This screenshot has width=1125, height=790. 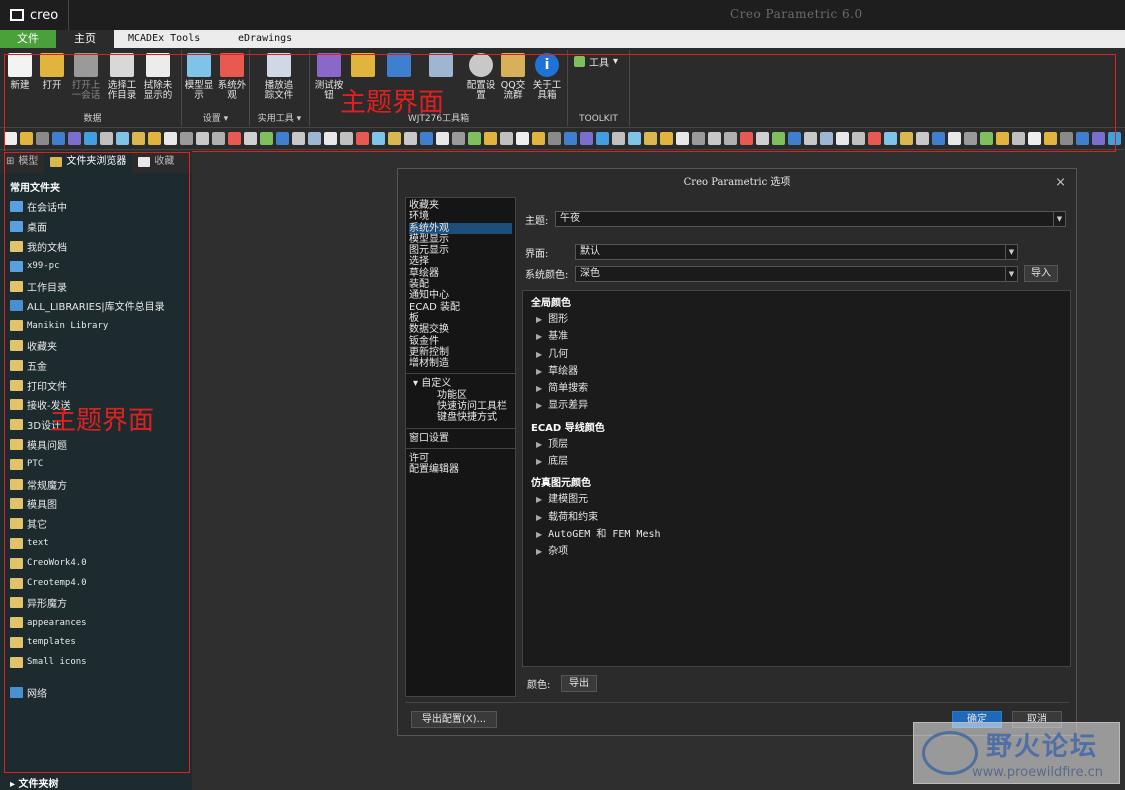 What do you see at coordinates (537, 221) in the screenshot?
I see `theme-label: 主题:` at bounding box center [537, 221].